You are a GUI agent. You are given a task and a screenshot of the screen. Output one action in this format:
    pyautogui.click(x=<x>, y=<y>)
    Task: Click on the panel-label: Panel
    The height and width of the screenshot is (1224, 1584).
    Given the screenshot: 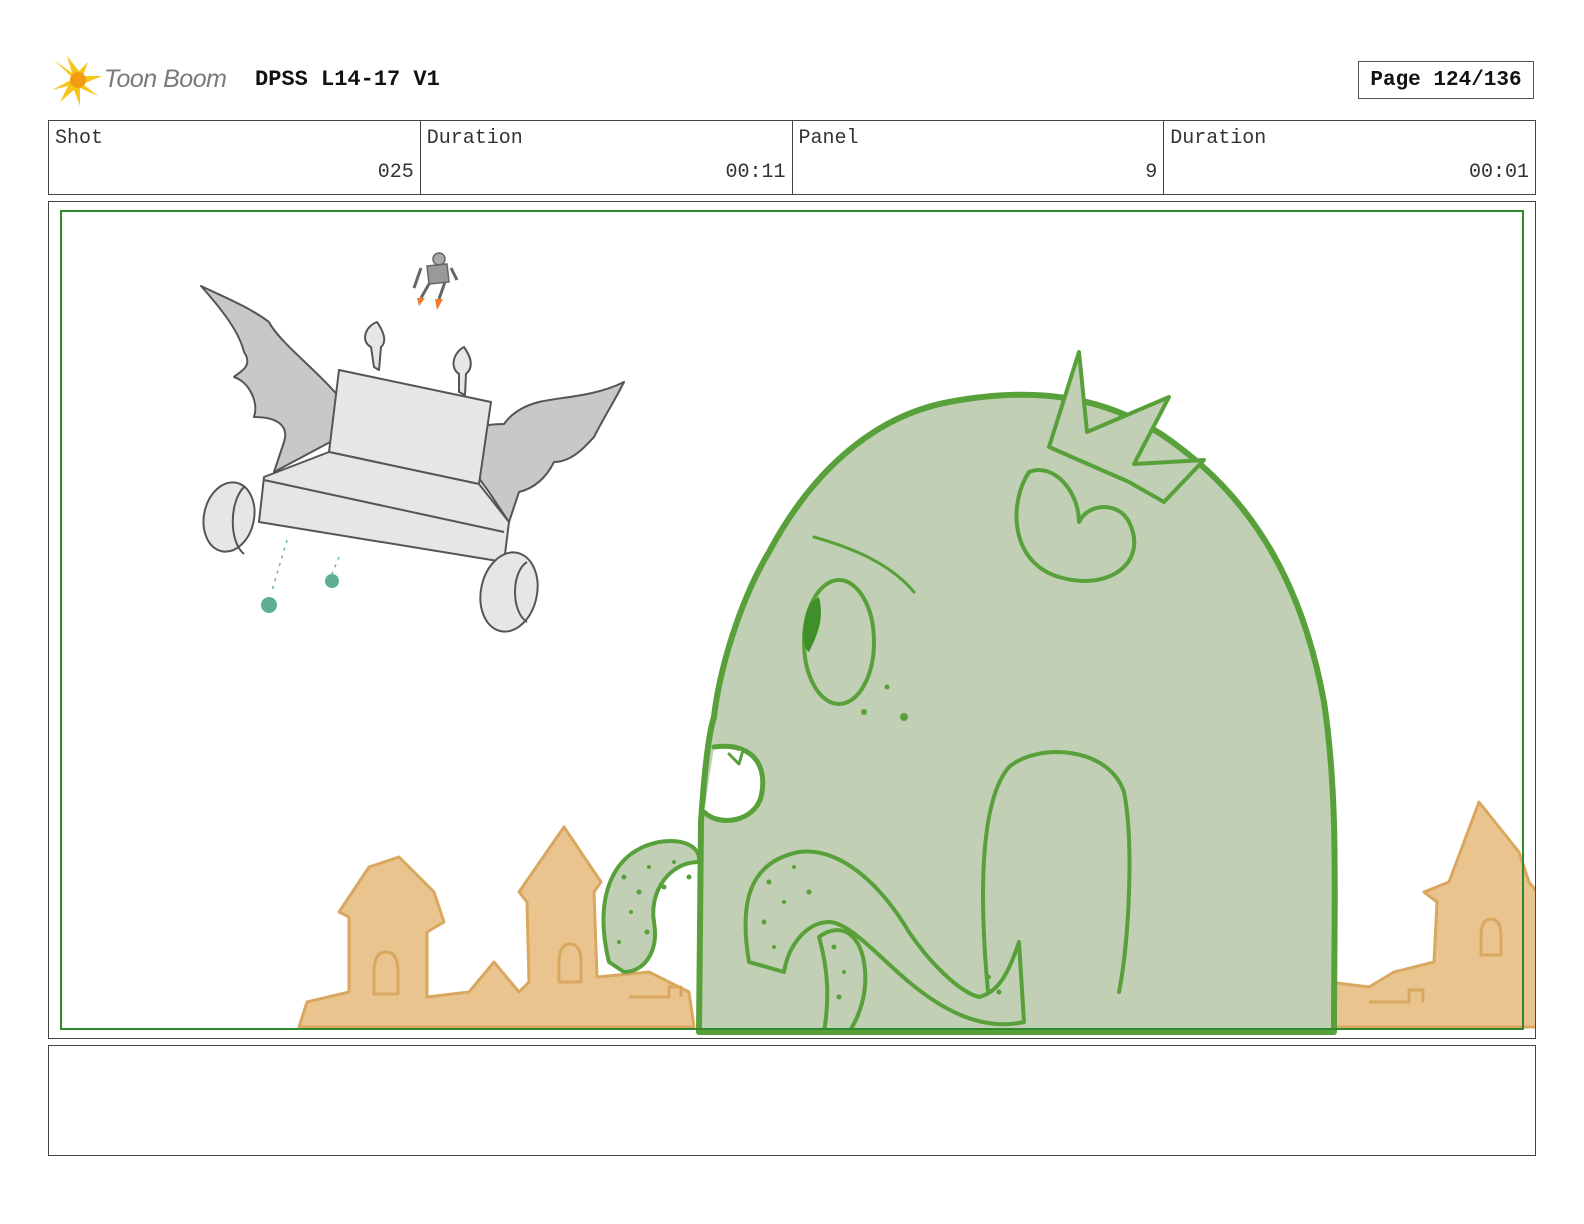 What is the action you would take?
    pyautogui.click(x=828, y=138)
    